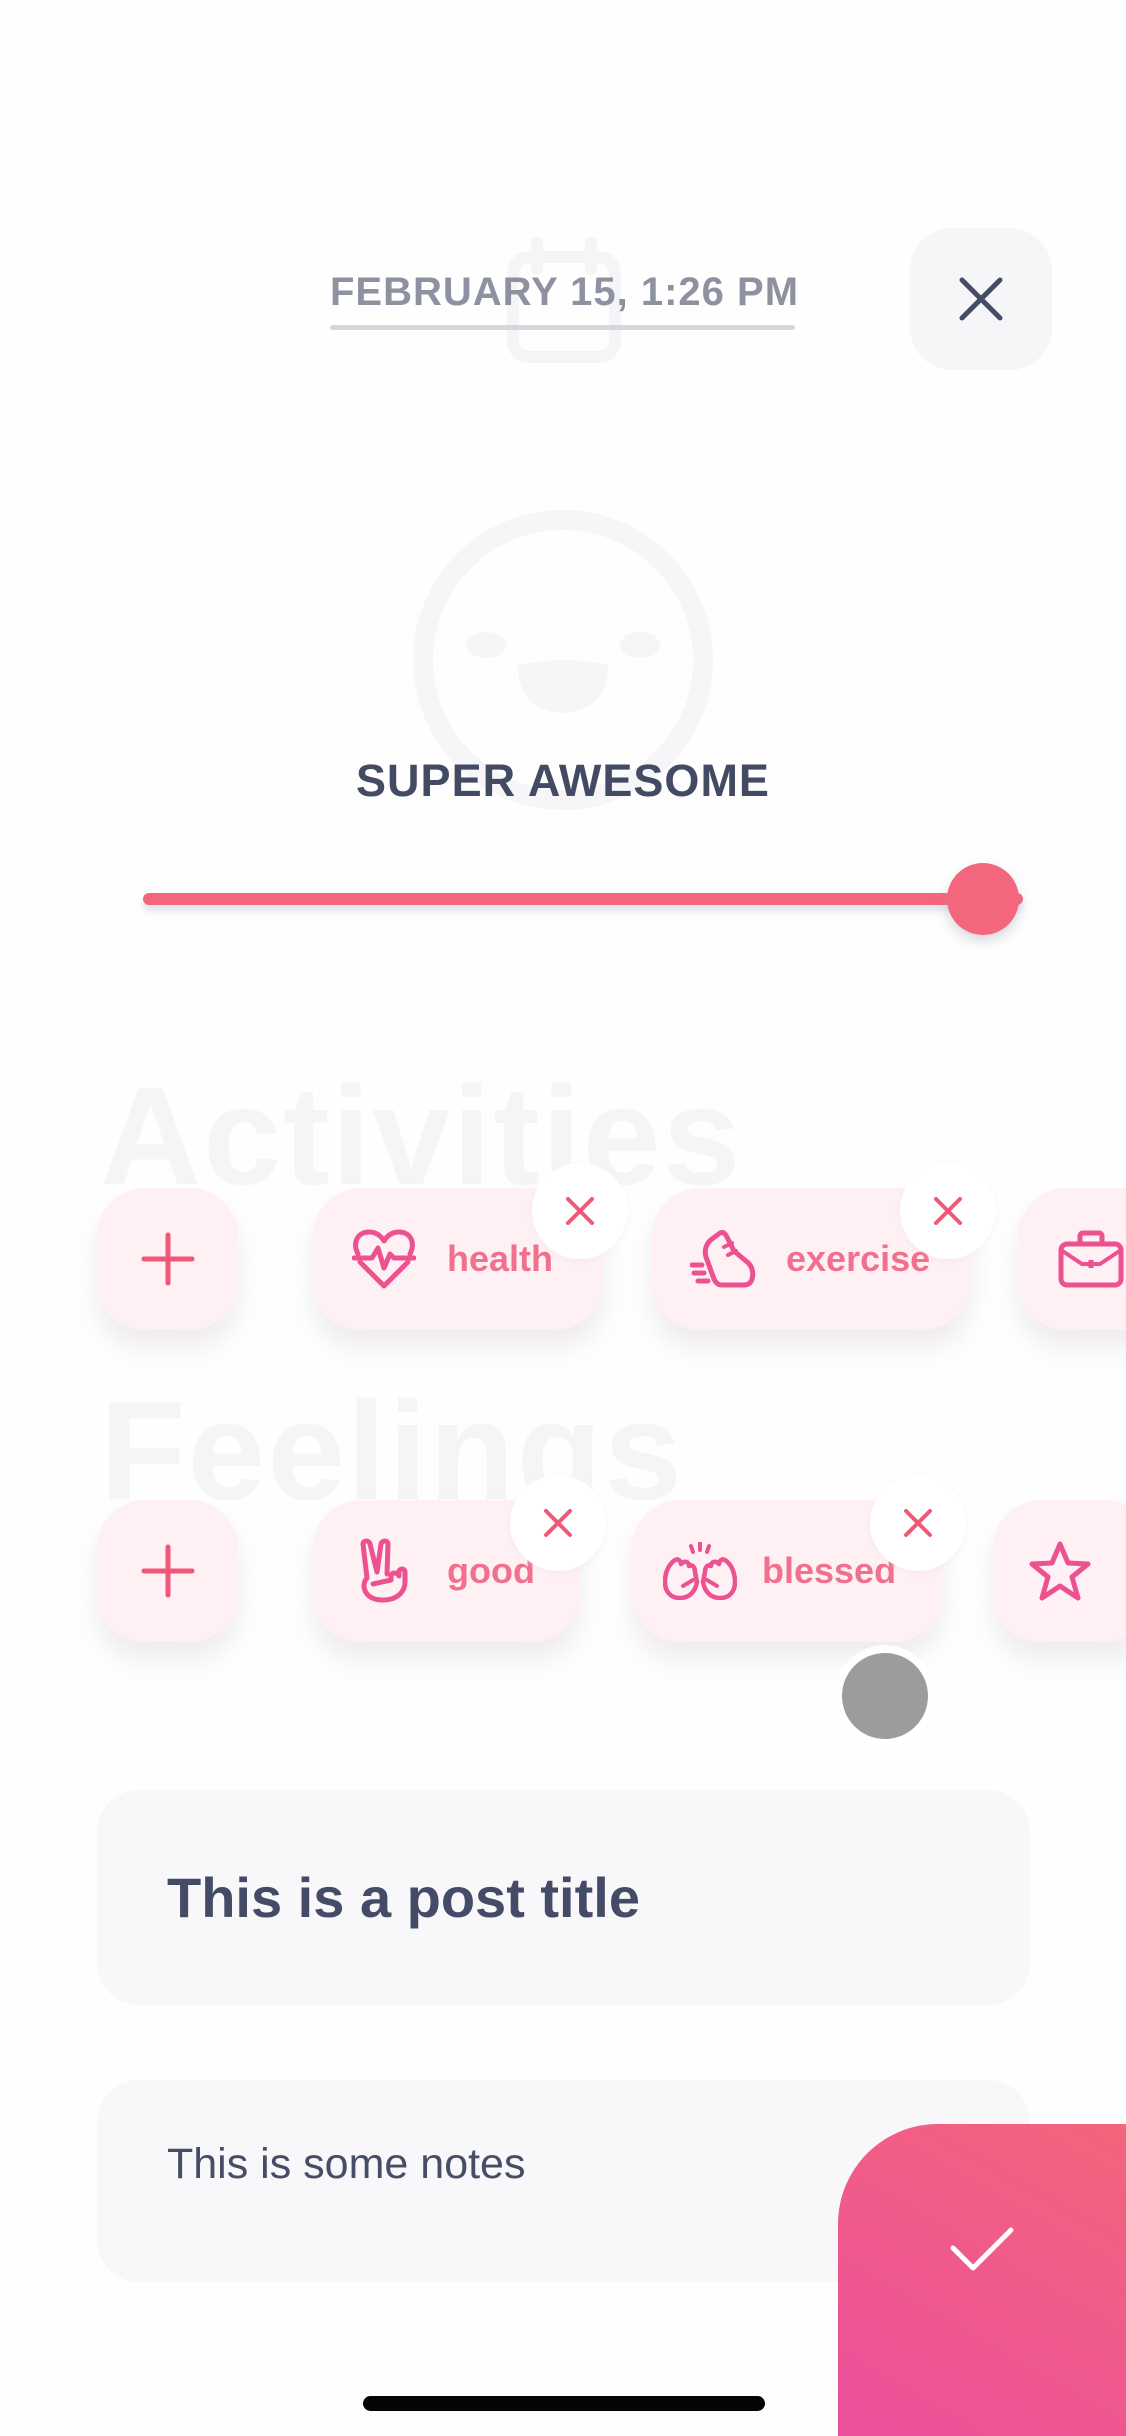  What do you see at coordinates (858, 1258) in the screenshot?
I see `chip-label: exercise` at bounding box center [858, 1258].